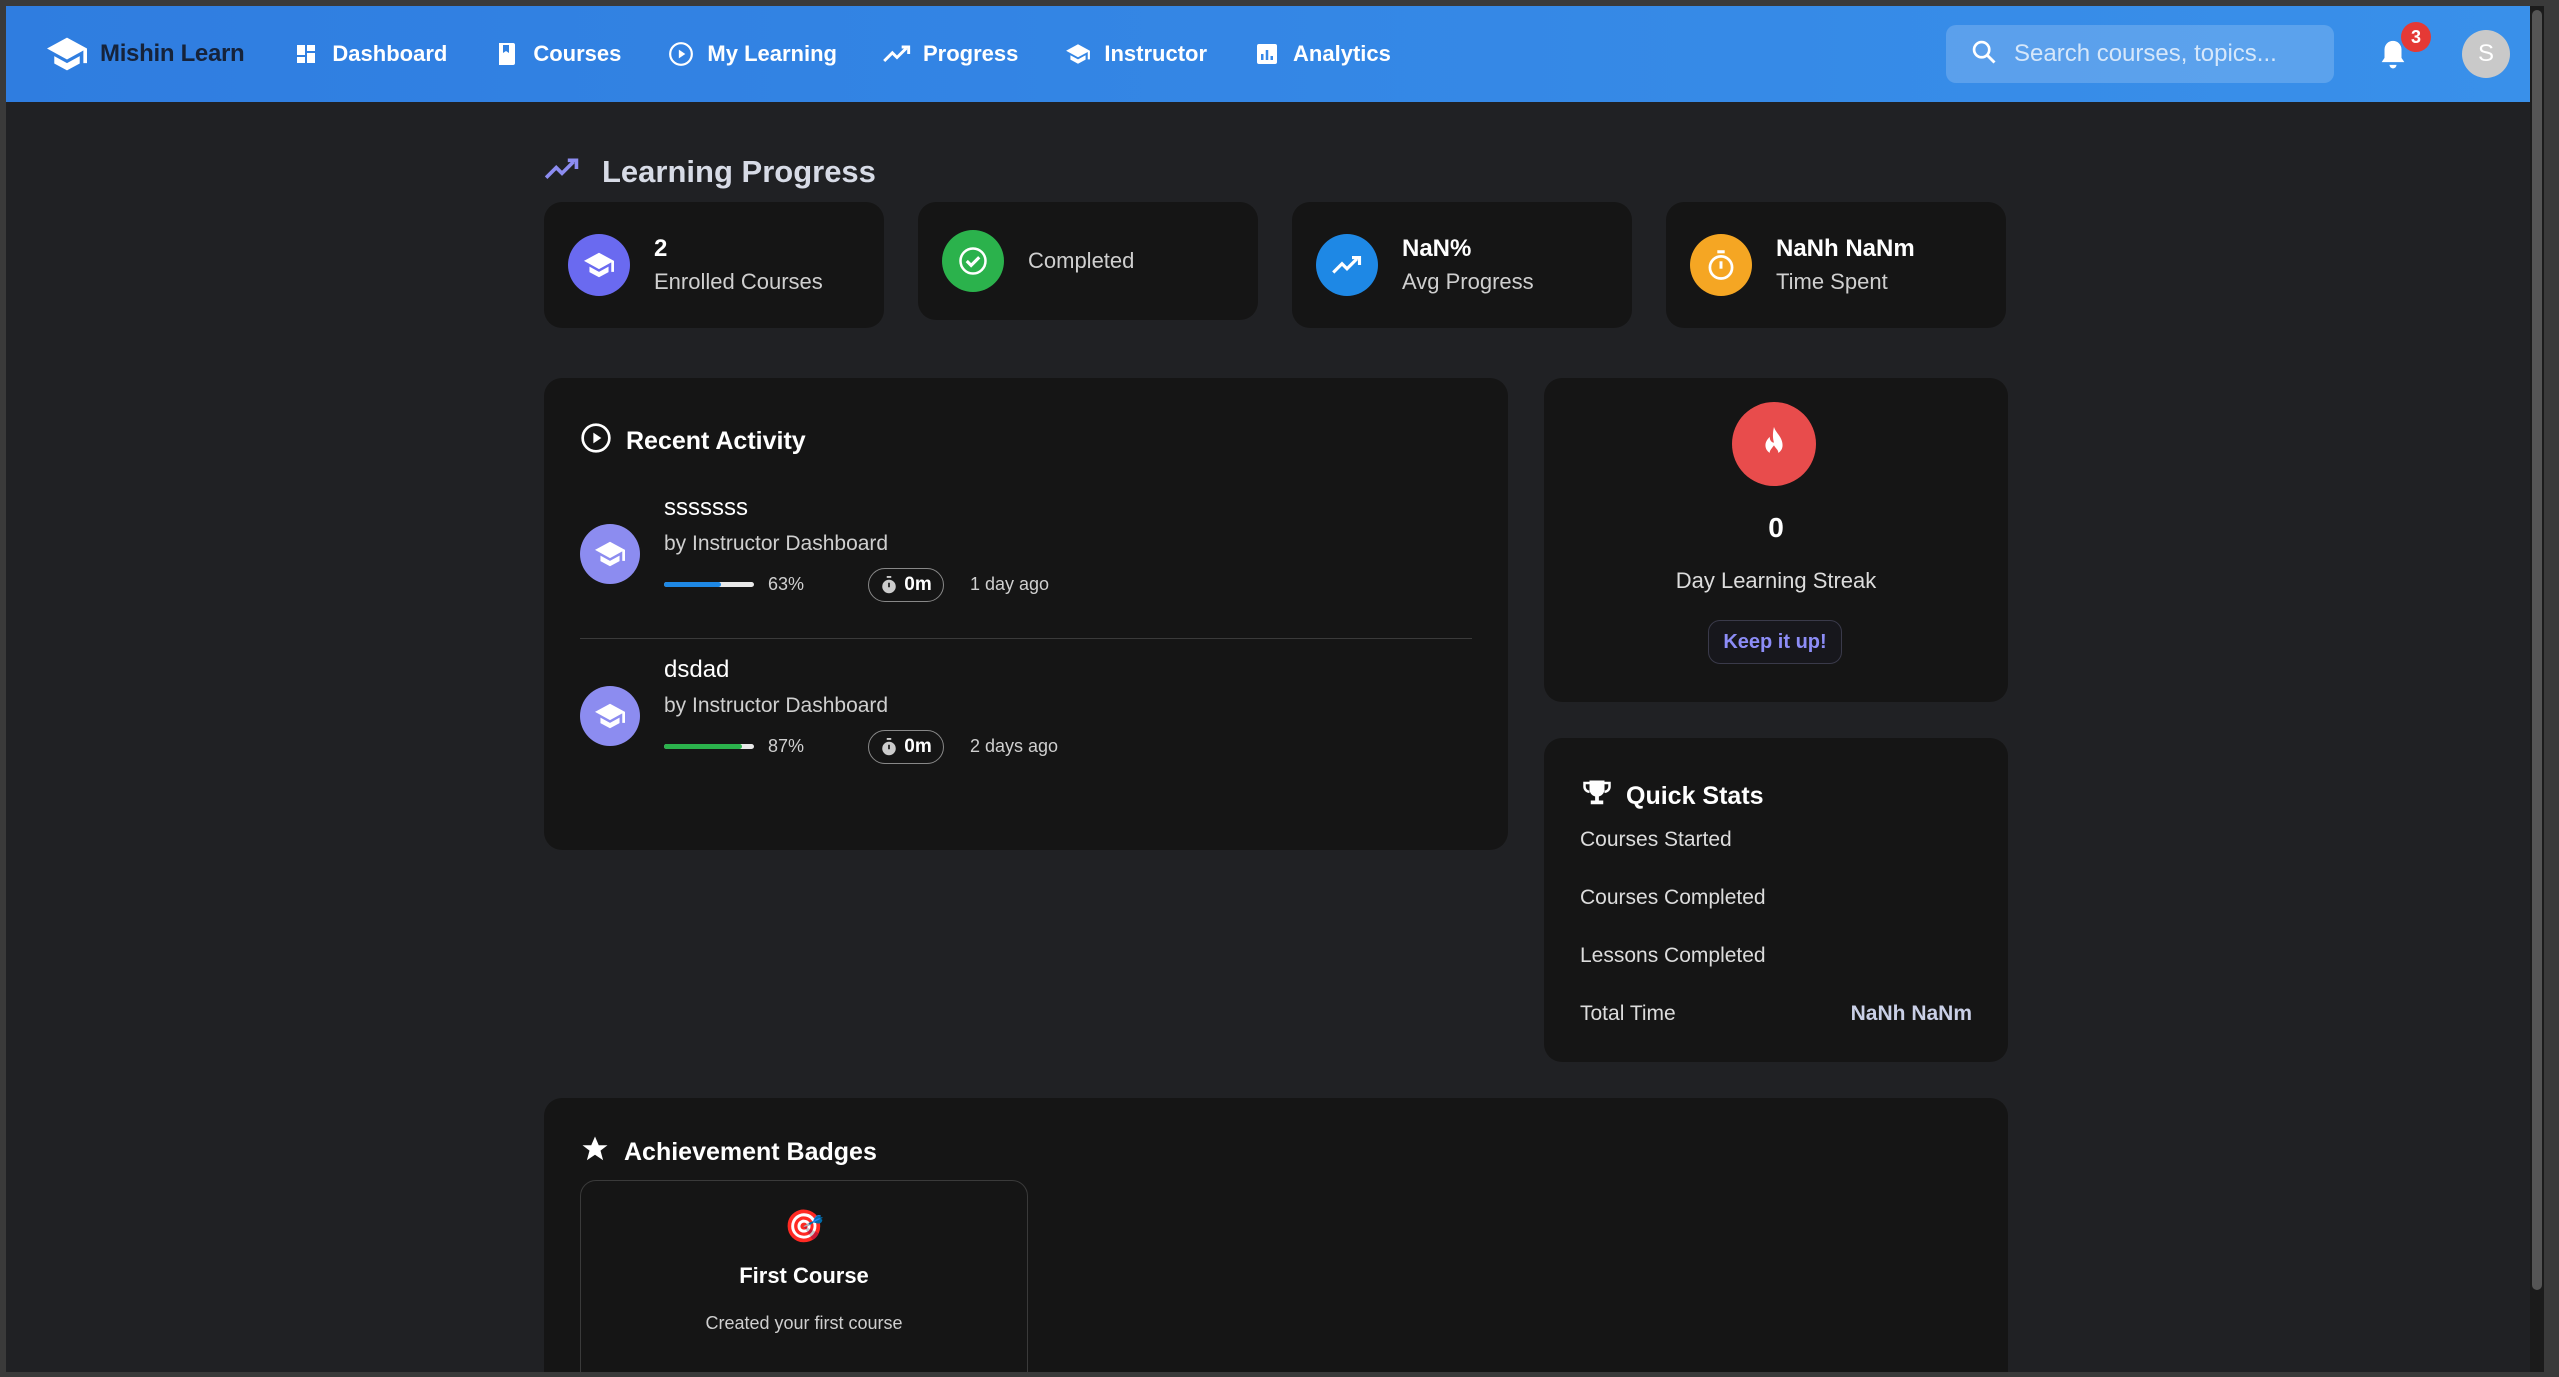 The height and width of the screenshot is (1377, 2559). What do you see at coordinates (2164, 54) in the screenshot?
I see `search-input` at bounding box center [2164, 54].